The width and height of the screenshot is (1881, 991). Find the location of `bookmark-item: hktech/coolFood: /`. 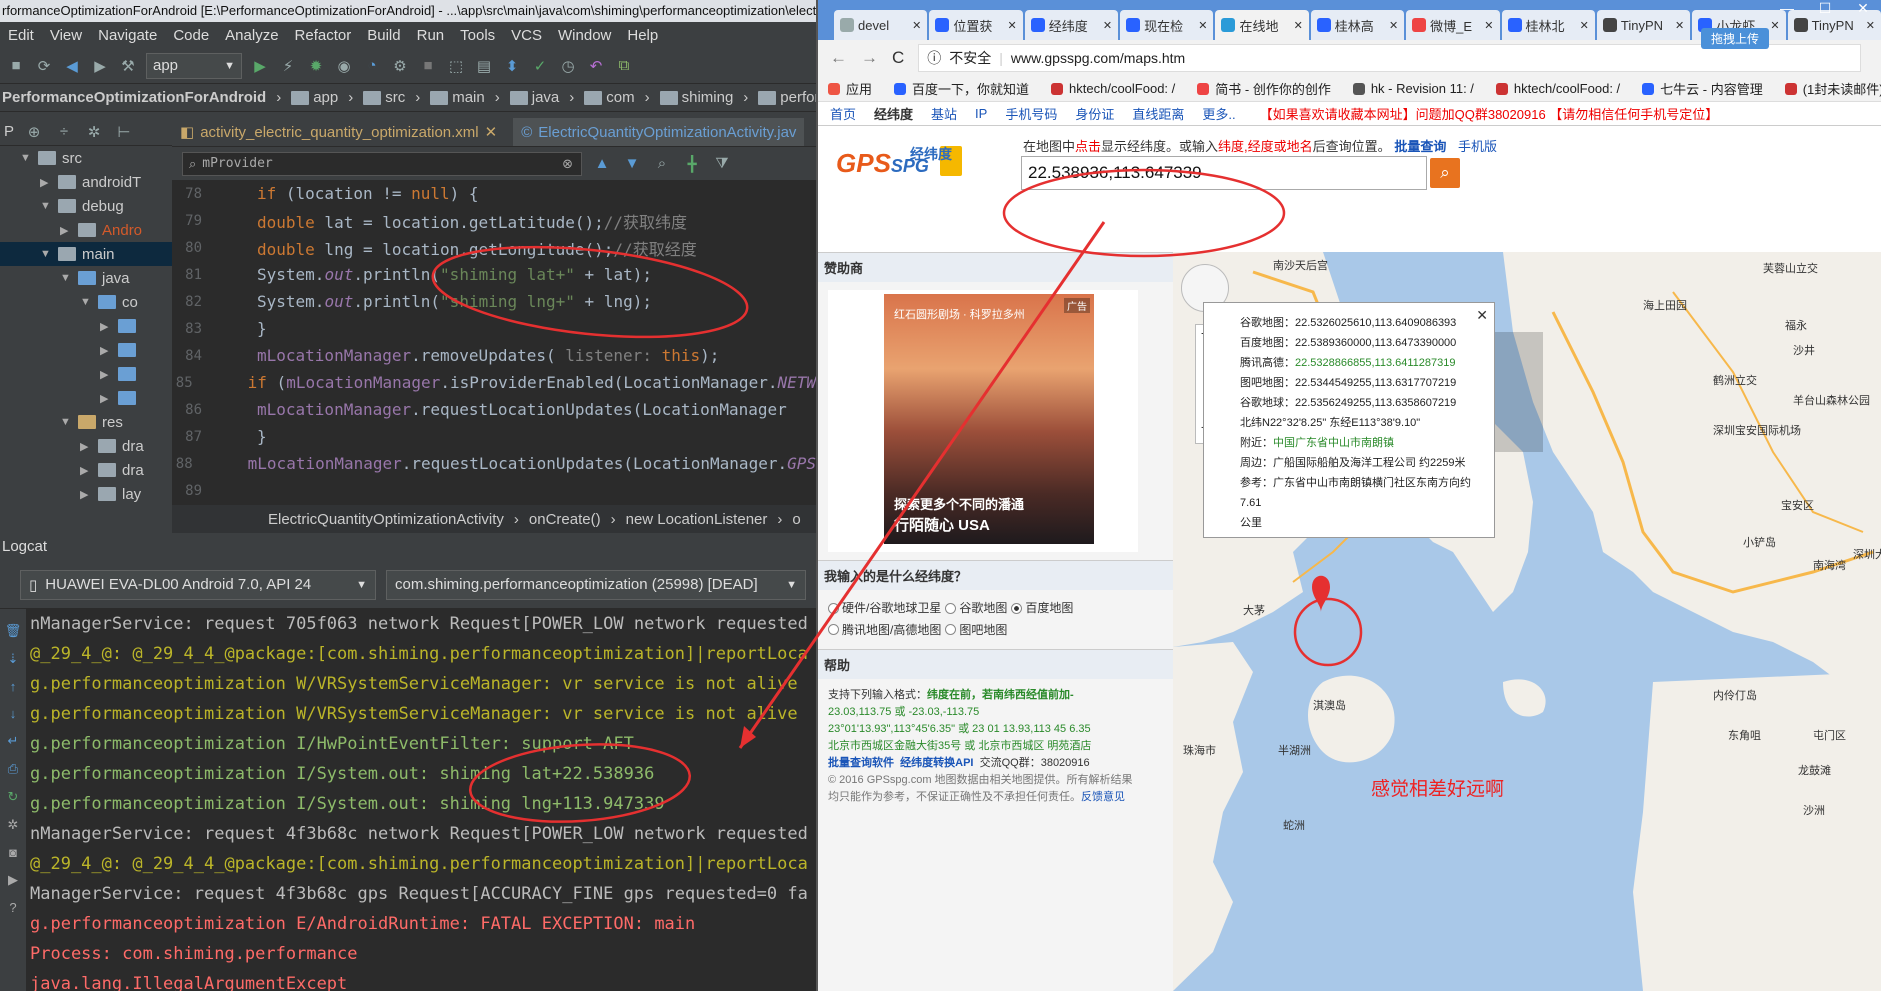

bookmark-item: hktech/coolFood: / is located at coordinates (1557, 88).